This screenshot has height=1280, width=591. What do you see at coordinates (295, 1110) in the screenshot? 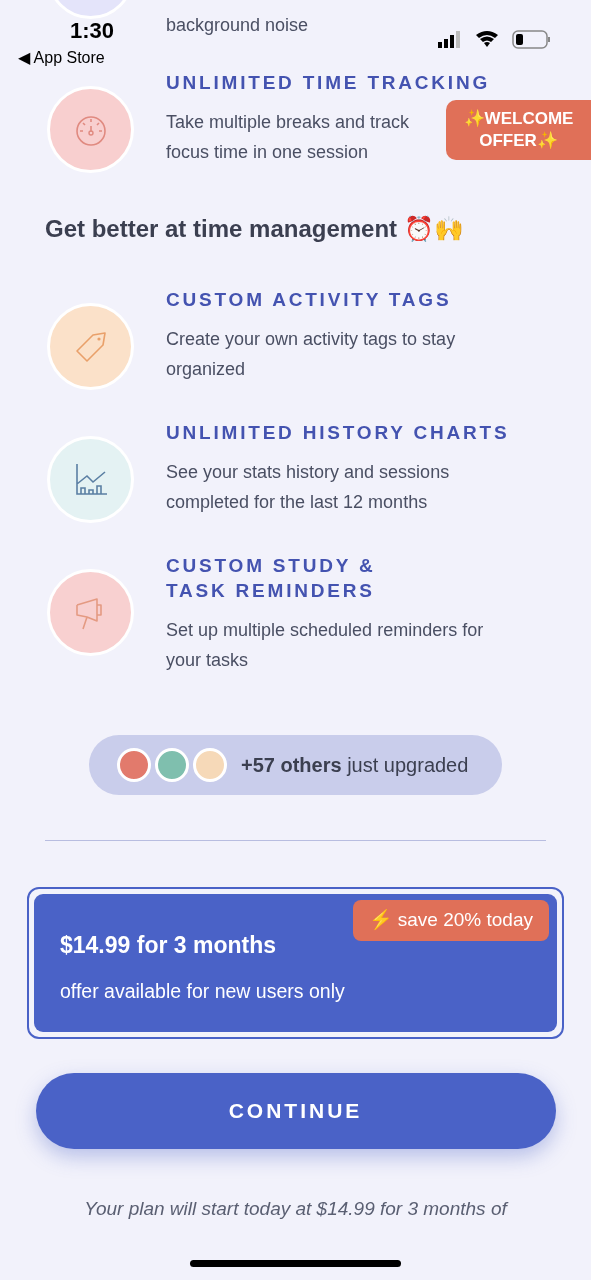
I see `continue-button: CONTINUE` at bounding box center [295, 1110].